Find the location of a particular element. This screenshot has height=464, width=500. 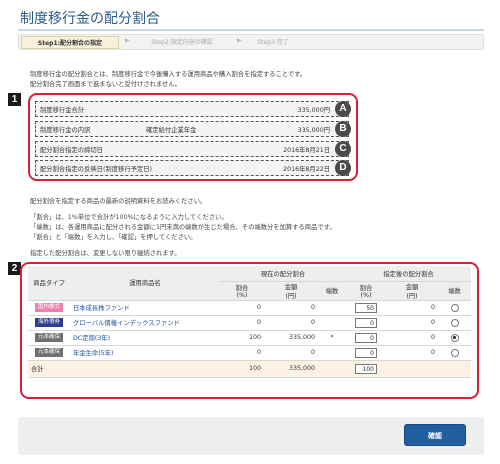

note-line: 指定した配分割合は、変更しない限り継続されます。 is located at coordinates (105, 253).